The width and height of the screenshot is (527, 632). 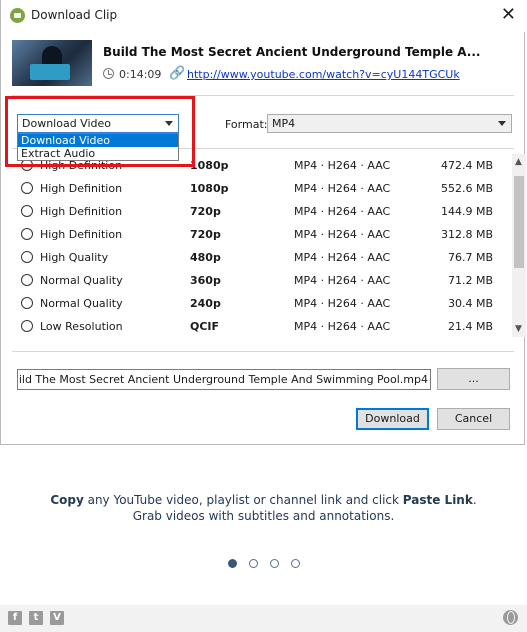 I want to click on scroll-down-icon: ▼, so click(x=518, y=329).